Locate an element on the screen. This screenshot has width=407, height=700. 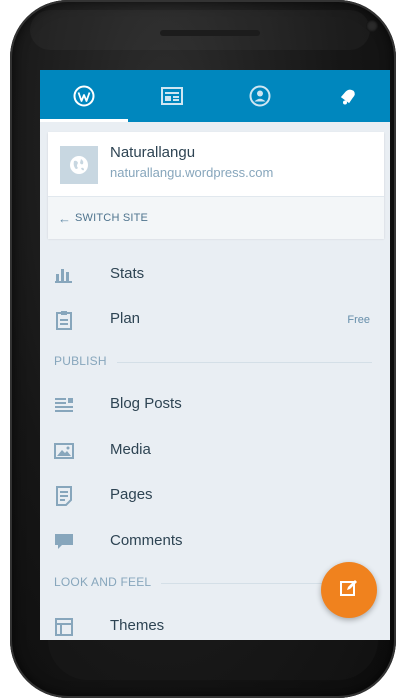
section-look-and-feel-label: LOOK AND FEEL is located at coordinates (108, 582).